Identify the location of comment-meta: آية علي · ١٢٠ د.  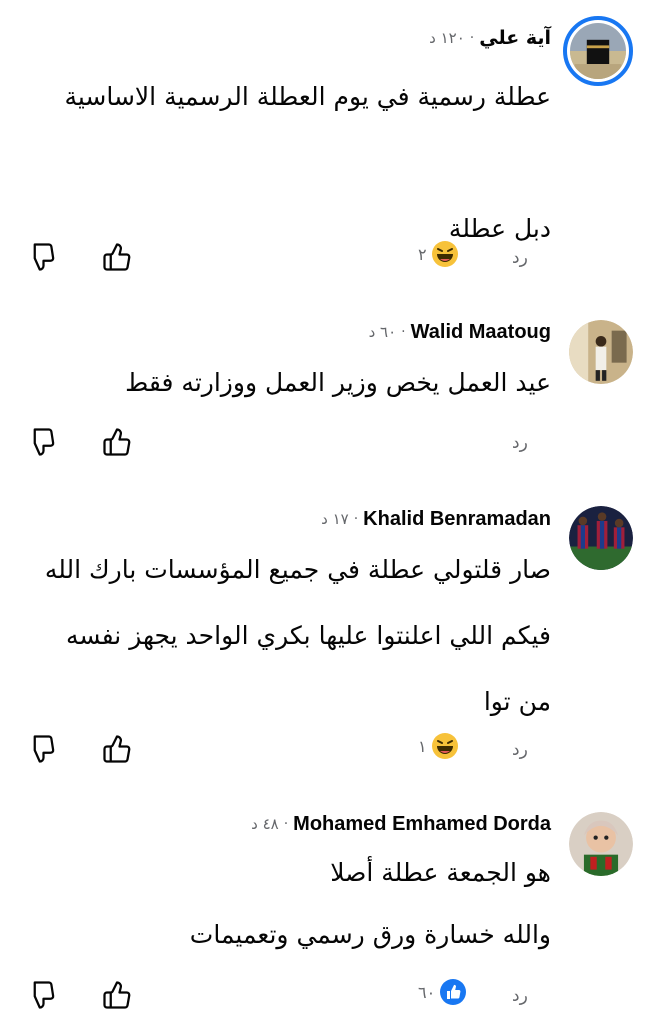
(490, 38).